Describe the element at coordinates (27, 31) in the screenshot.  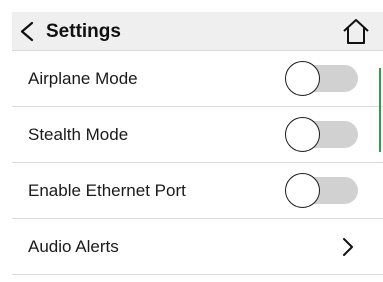
I see `chevron-left-icon` at that location.